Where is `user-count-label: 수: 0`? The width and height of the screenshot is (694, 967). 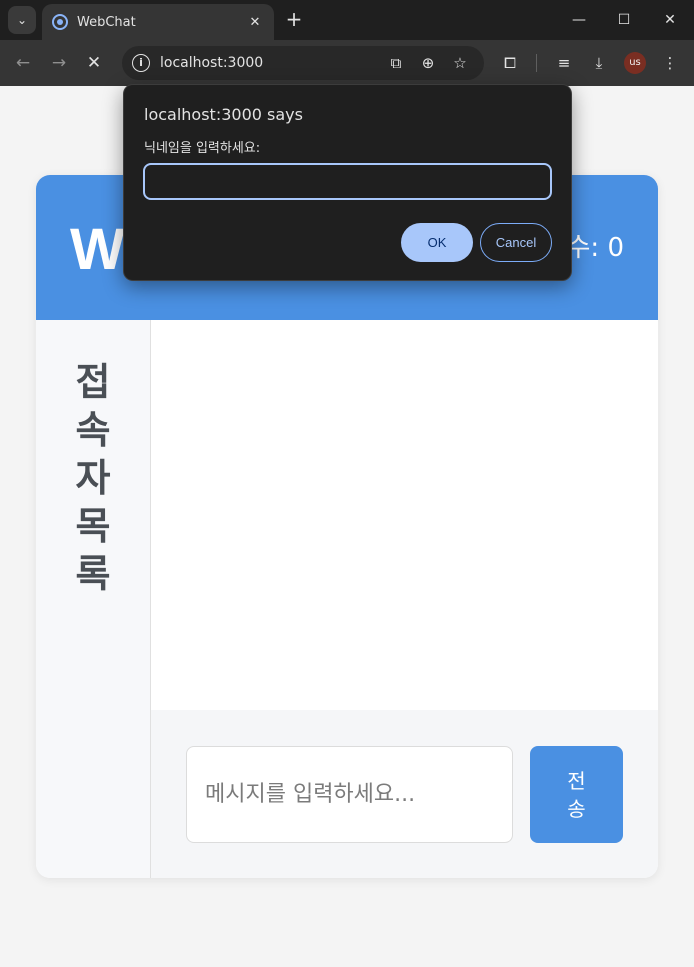
user-count-label: 수: 0 is located at coordinates (595, 248).